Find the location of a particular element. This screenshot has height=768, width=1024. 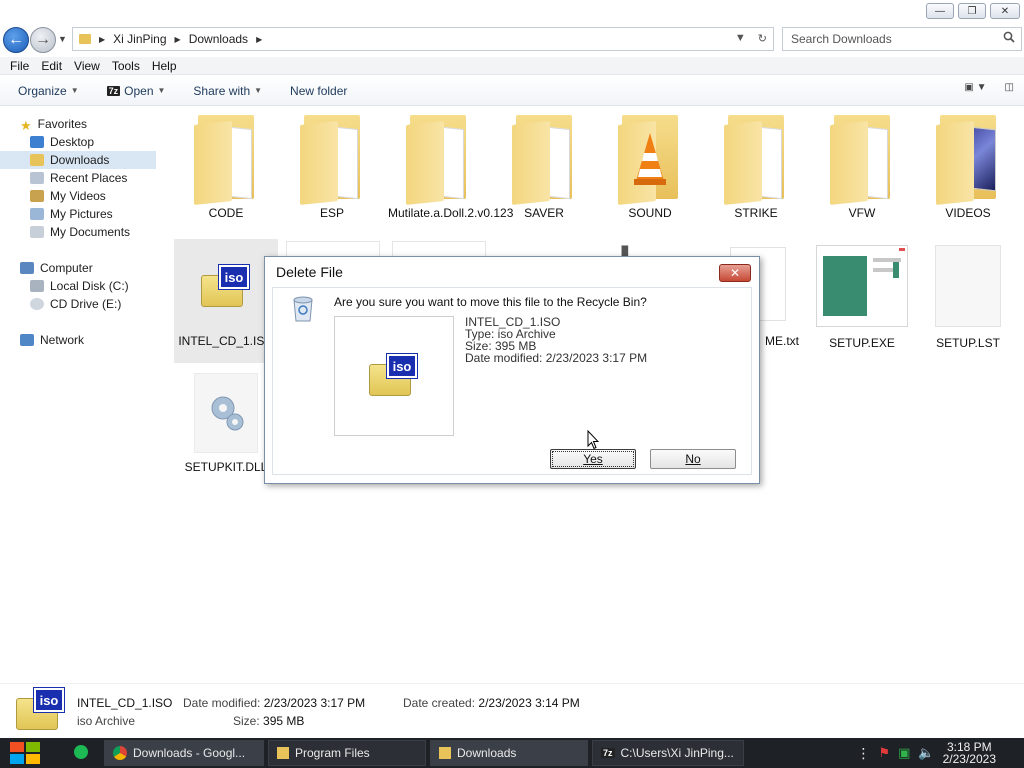

nav-recent-label: Recent Places is located at coordinates (89, 178).